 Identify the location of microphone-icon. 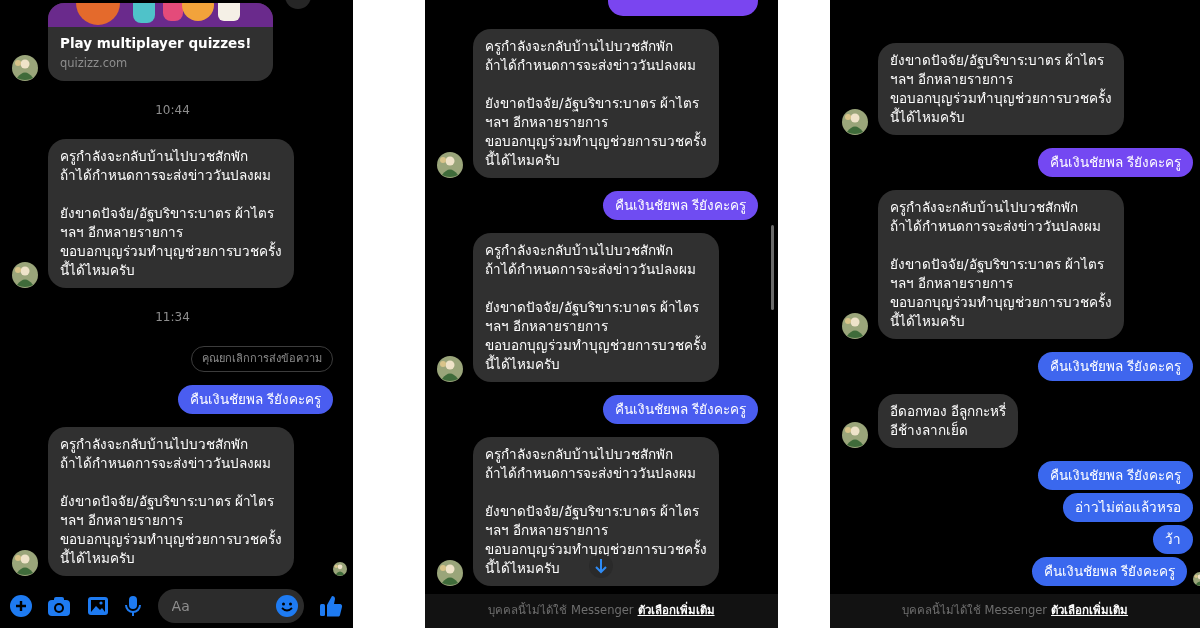
(133, 606).